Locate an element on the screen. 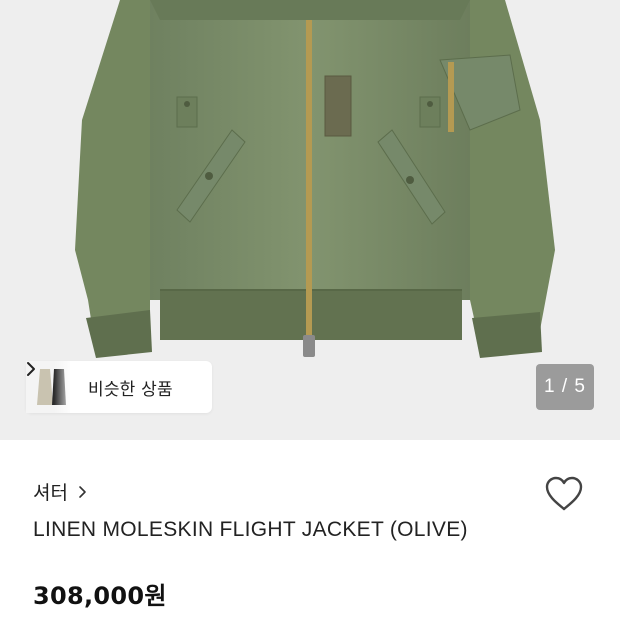 This screenshot has width=620, height=620. similar-products-label: 비슷한 상품 is located at coordinates (130, 389).